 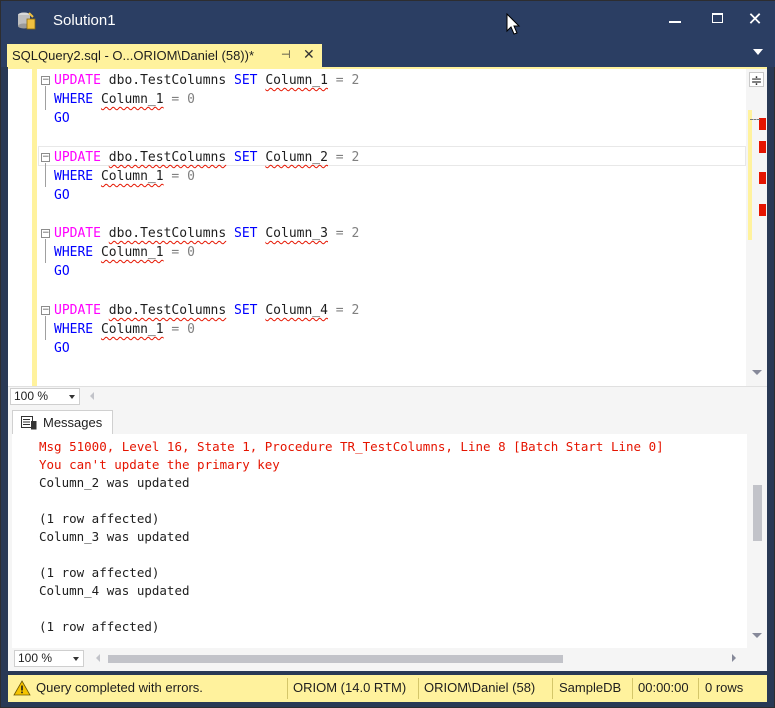 What do you see at coordinates (73, 422) in the screenshot?
I see `messages-tab-label: Messages` at bounding box center [73, 422].